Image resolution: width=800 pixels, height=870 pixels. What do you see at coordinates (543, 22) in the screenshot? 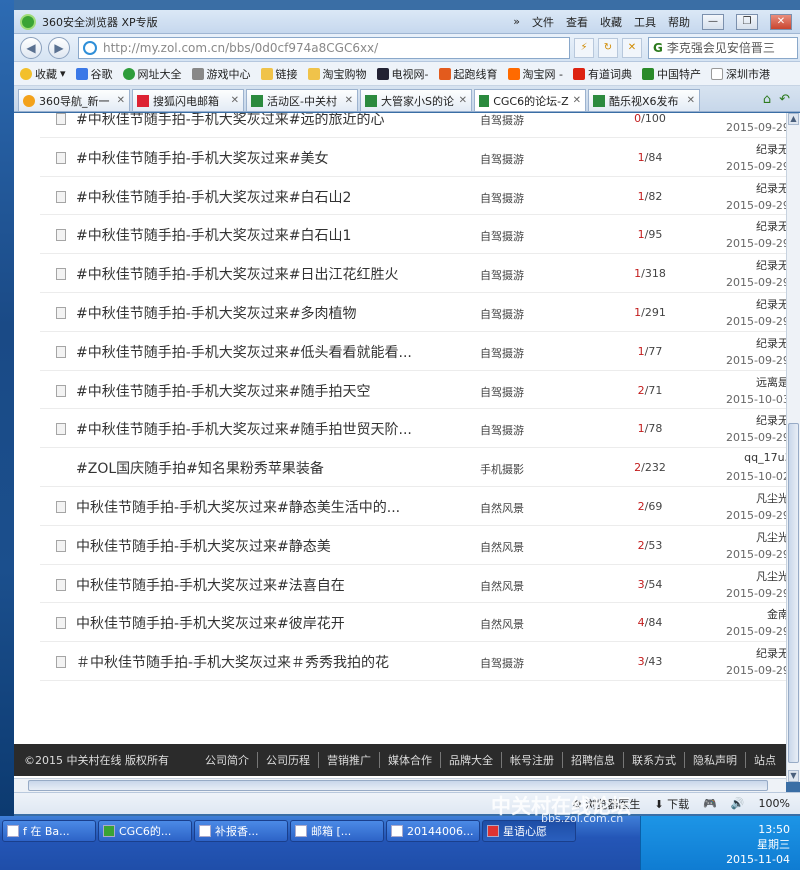
I see `menu-file: 文件` at bounding box center [543, 22].